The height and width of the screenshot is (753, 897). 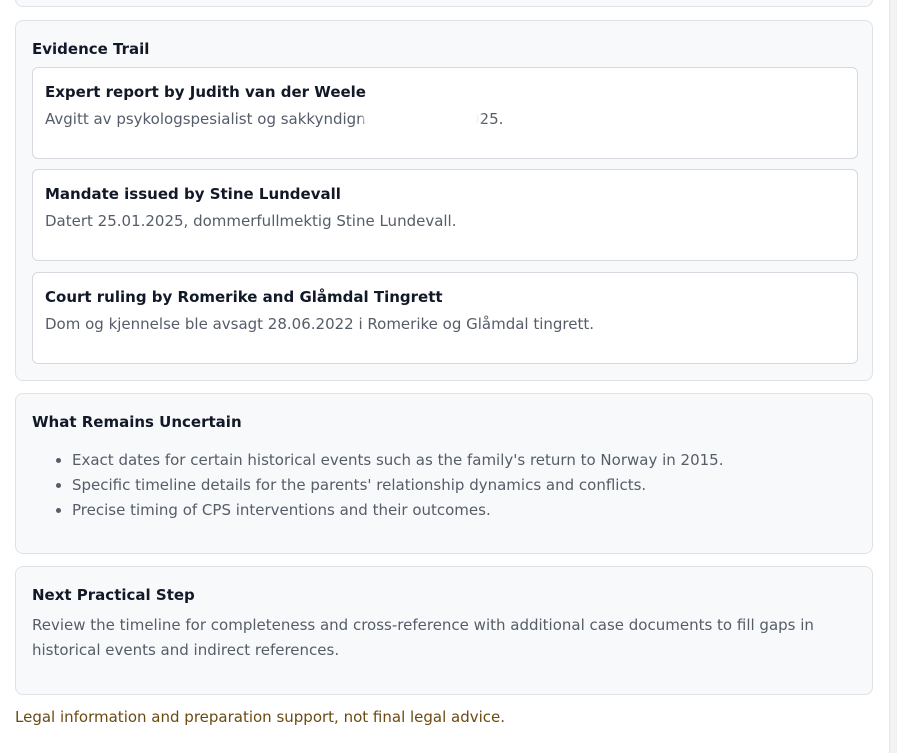 What do you see at coordinates (444, 3) in the screenshot?
I see `previous-section-card` at bounding box center [444, 3].